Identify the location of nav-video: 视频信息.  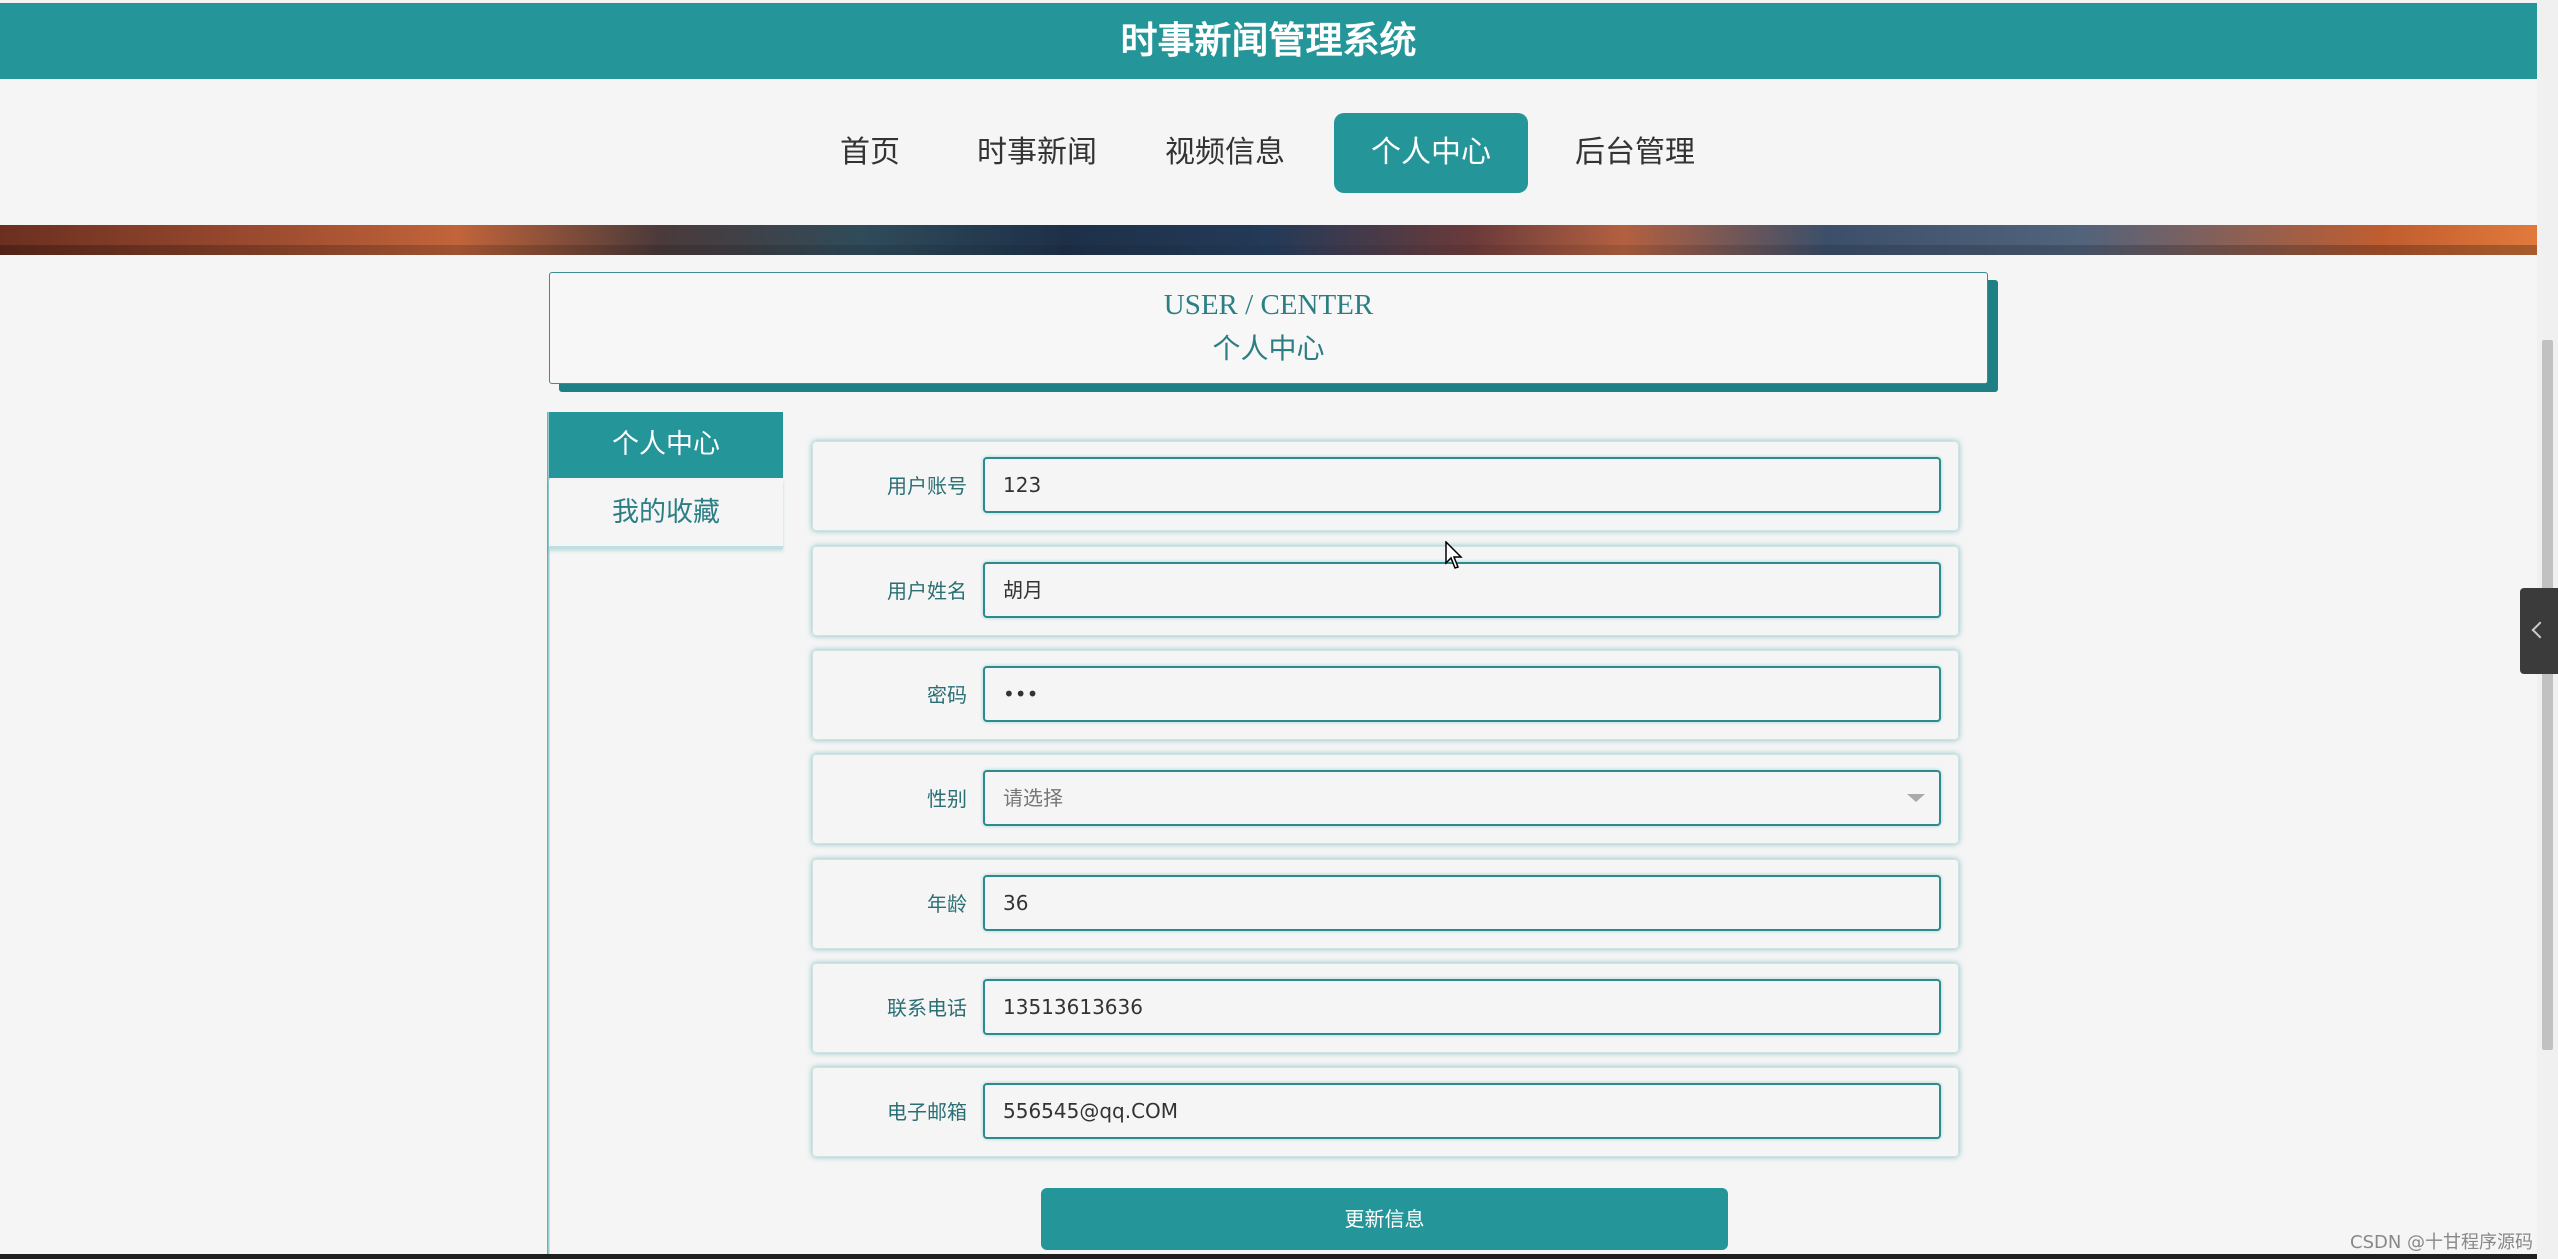
(1225, 153).